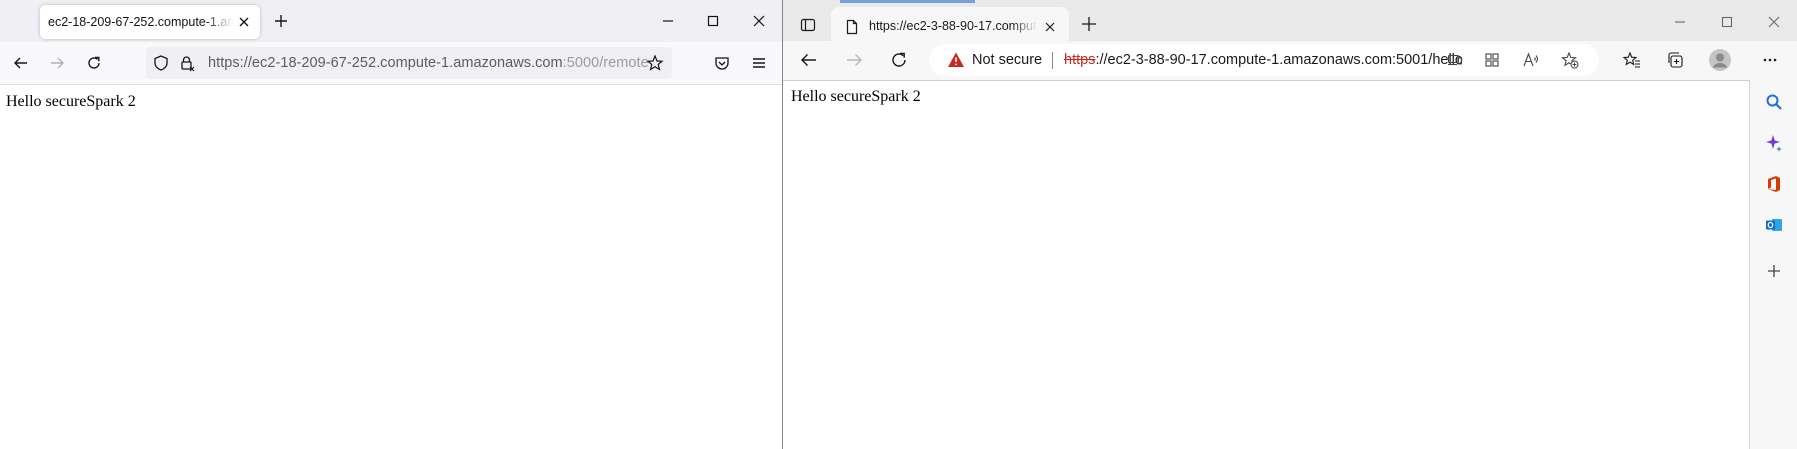  What do you see at coordinates (1080, 60) in the screenshot?
I see `url-scheme: https` at bounding box center [1080, 60].